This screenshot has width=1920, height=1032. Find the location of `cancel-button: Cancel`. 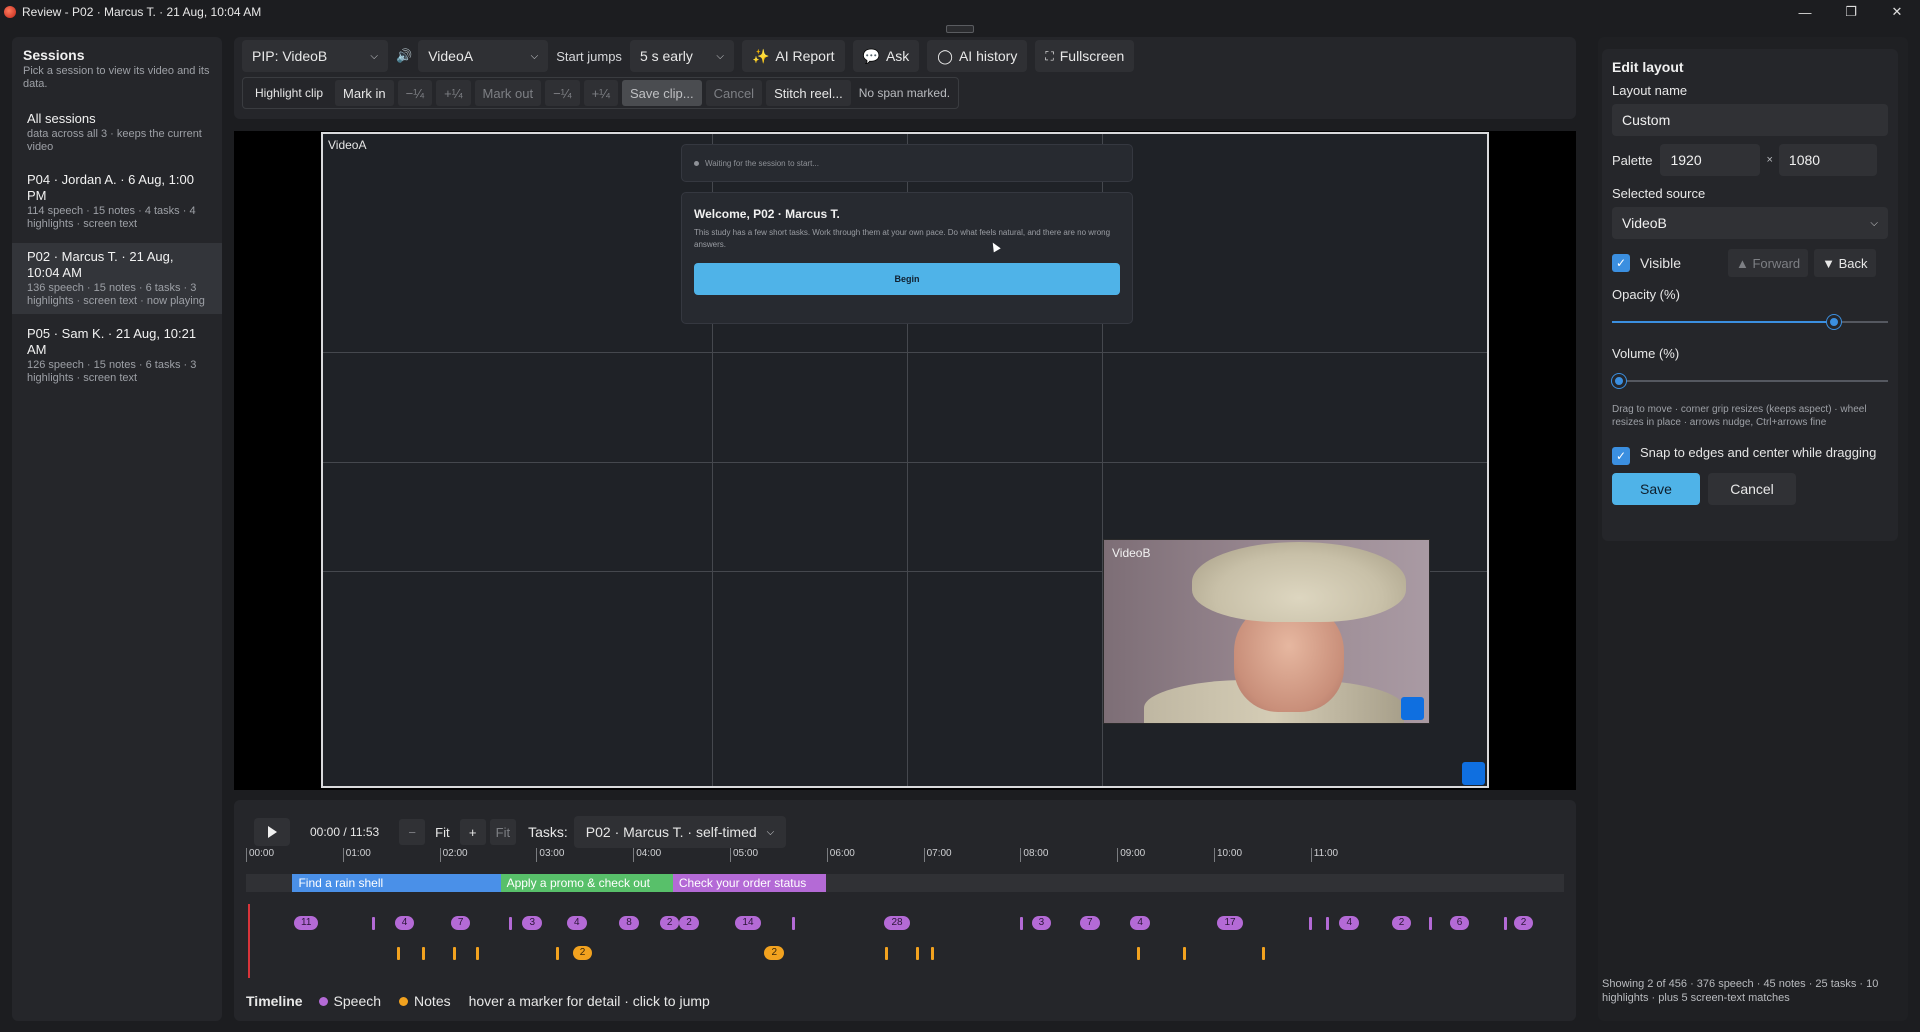

cancel-button: Cancel is located at coordinates (1752, 489).